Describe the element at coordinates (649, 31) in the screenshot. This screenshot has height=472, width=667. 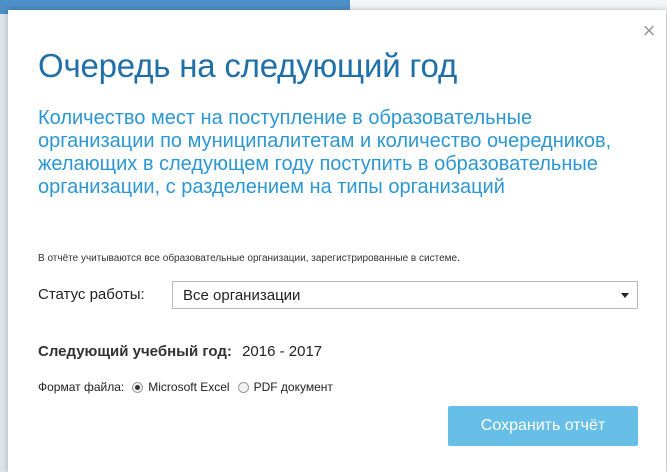
I see `close-icon: ×` at that location.